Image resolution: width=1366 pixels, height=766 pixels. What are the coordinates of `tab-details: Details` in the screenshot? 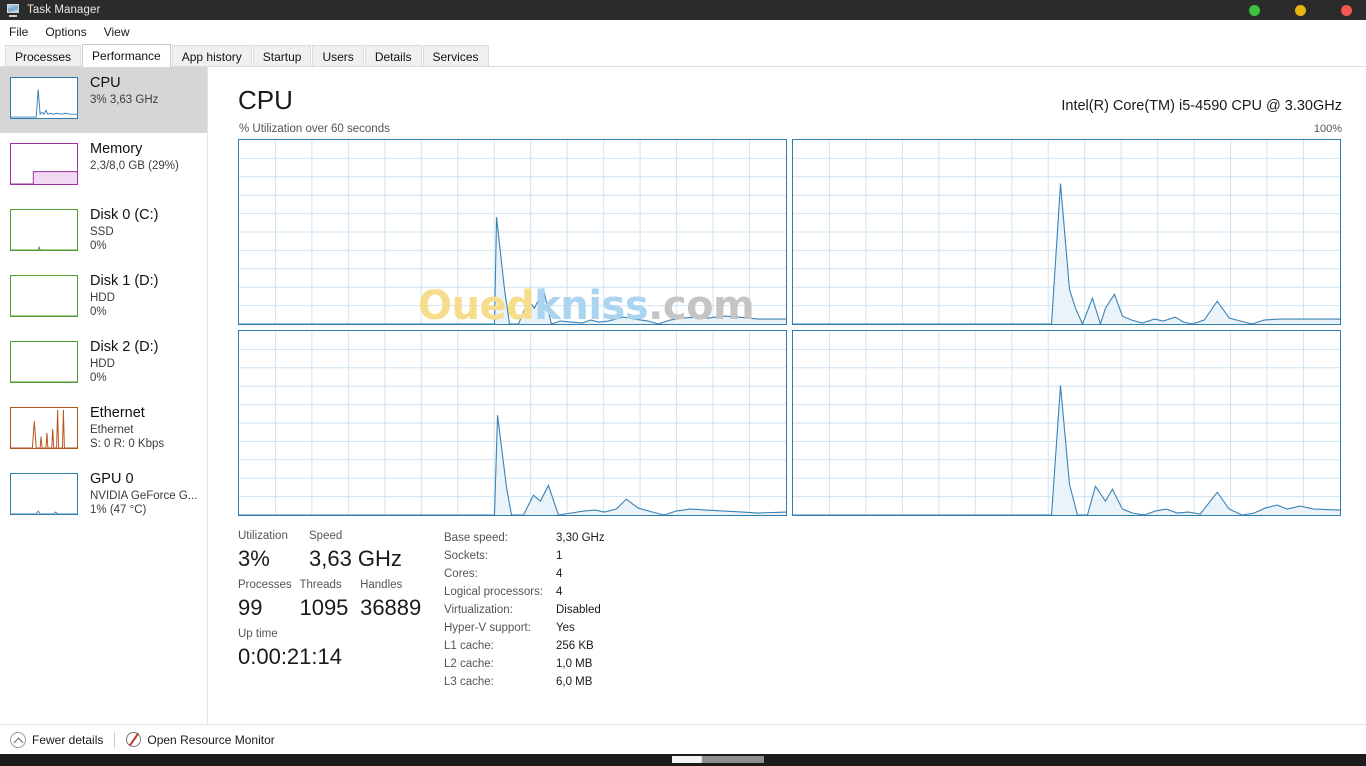 It's located at (393, 56).